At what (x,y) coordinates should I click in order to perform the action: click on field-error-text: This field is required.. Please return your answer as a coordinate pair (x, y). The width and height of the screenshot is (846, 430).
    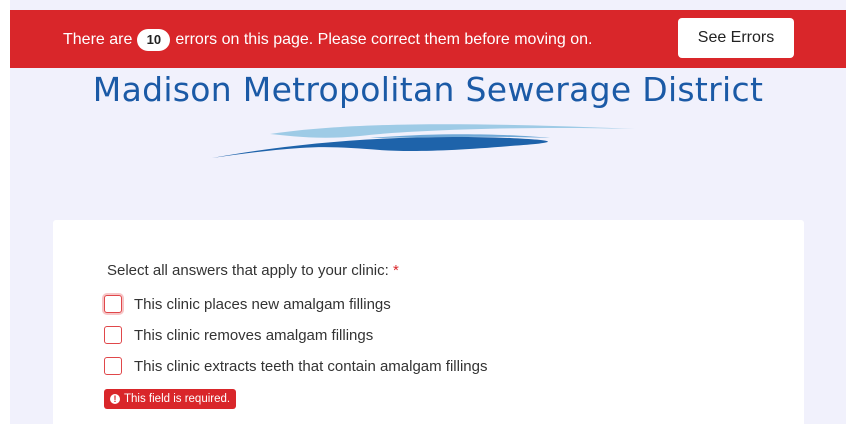
    Looking at the image, I should click on (177, 399).